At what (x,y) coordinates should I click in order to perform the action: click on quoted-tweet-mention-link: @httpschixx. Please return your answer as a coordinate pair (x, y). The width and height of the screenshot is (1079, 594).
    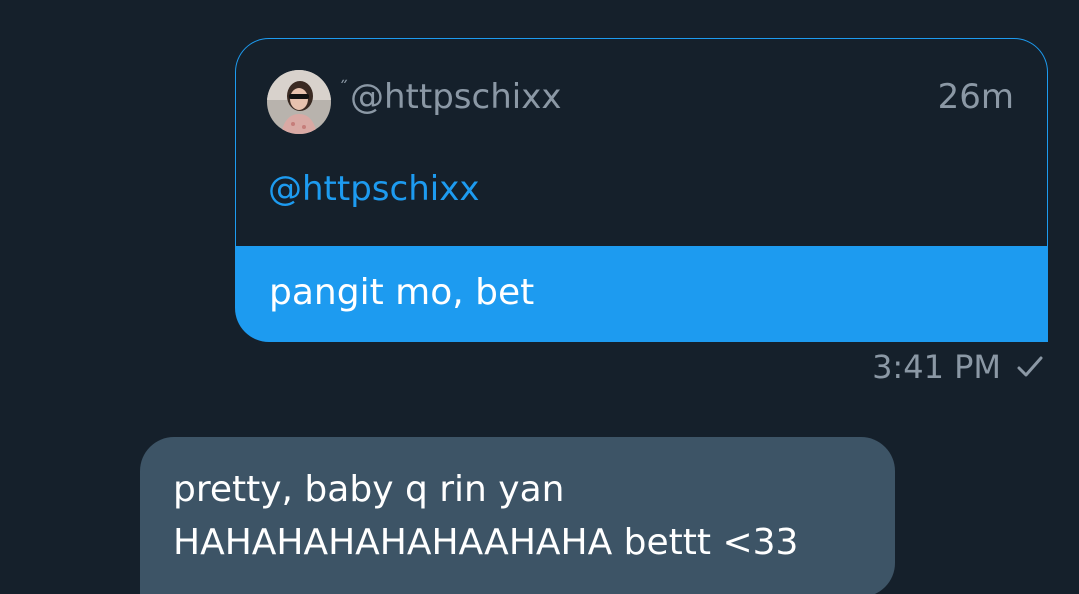
    Looking at the image, I should click on (373, 189).